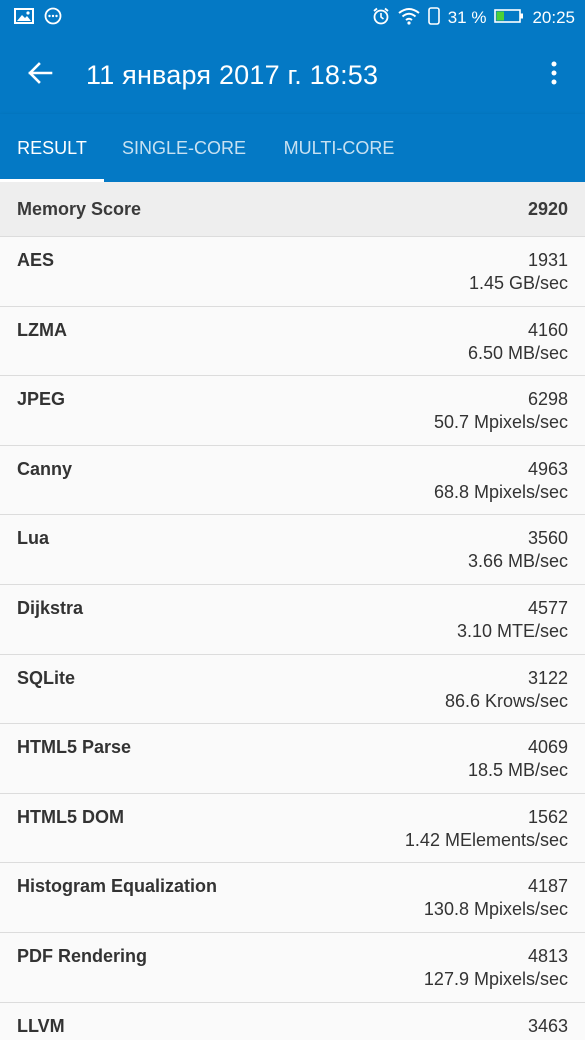 The image size is (585, 1040). I want to click on benchmark-rate: 127.9 Mpixels/sec, so click(495, 978).